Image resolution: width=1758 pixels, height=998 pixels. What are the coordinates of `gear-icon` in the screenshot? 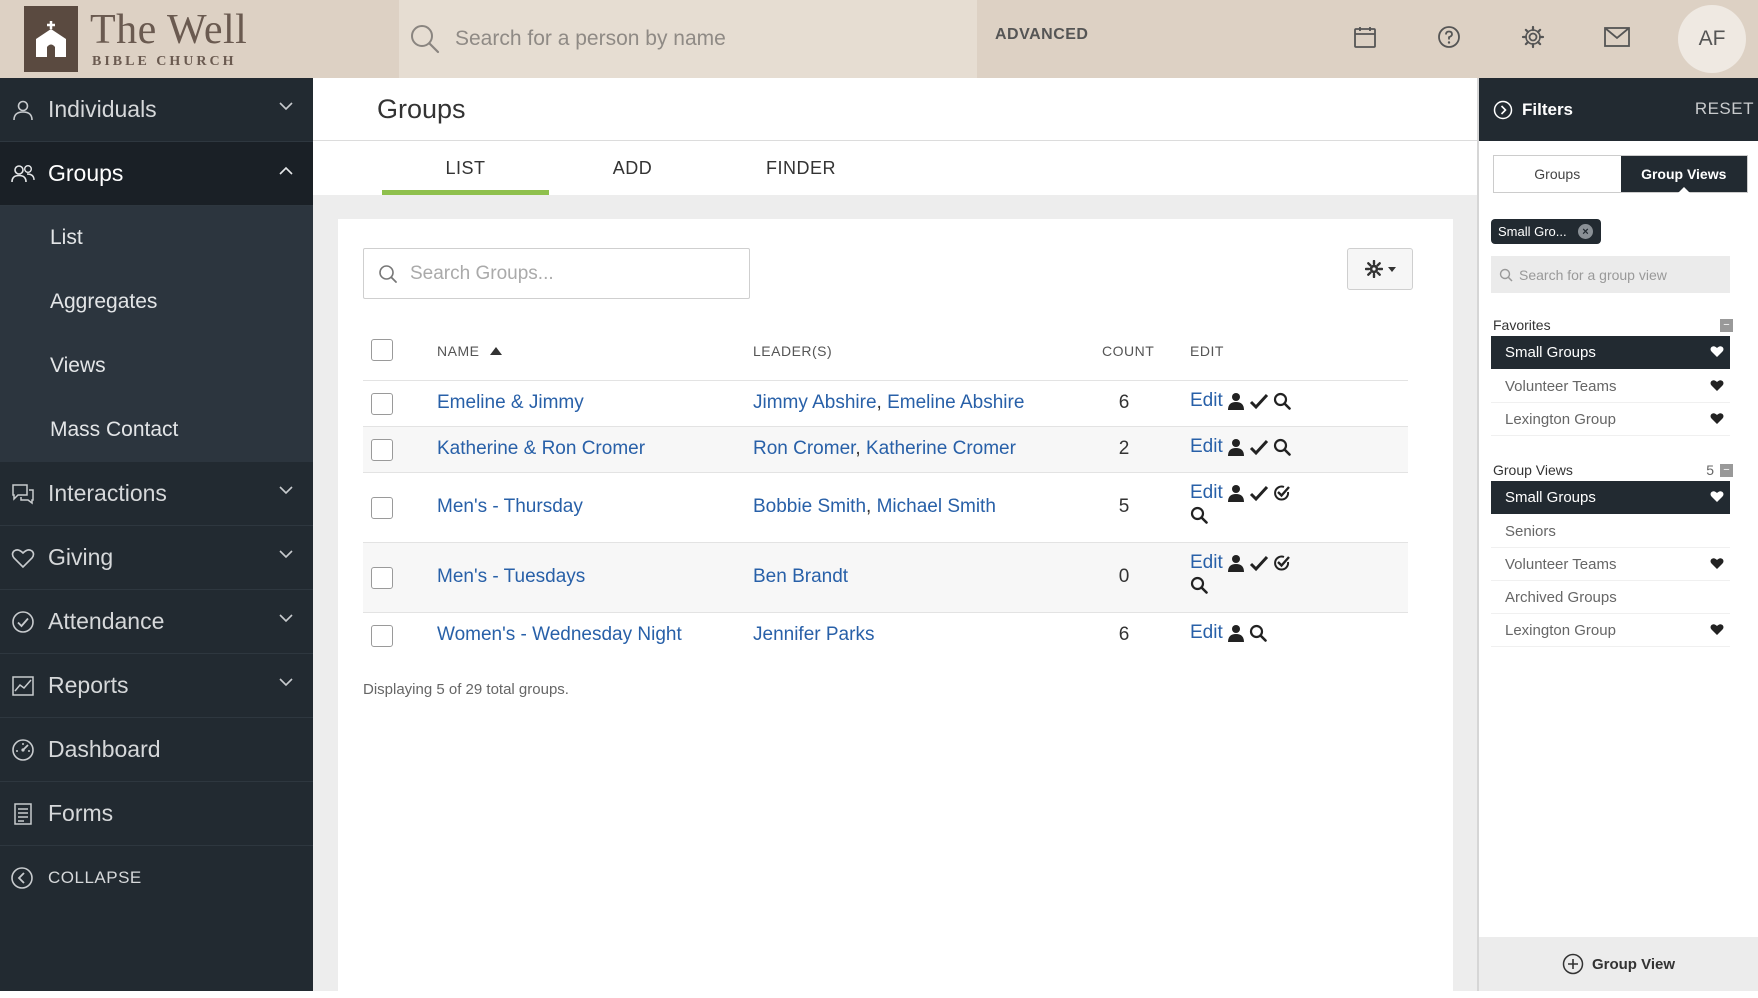 It's located at (1533, 37).